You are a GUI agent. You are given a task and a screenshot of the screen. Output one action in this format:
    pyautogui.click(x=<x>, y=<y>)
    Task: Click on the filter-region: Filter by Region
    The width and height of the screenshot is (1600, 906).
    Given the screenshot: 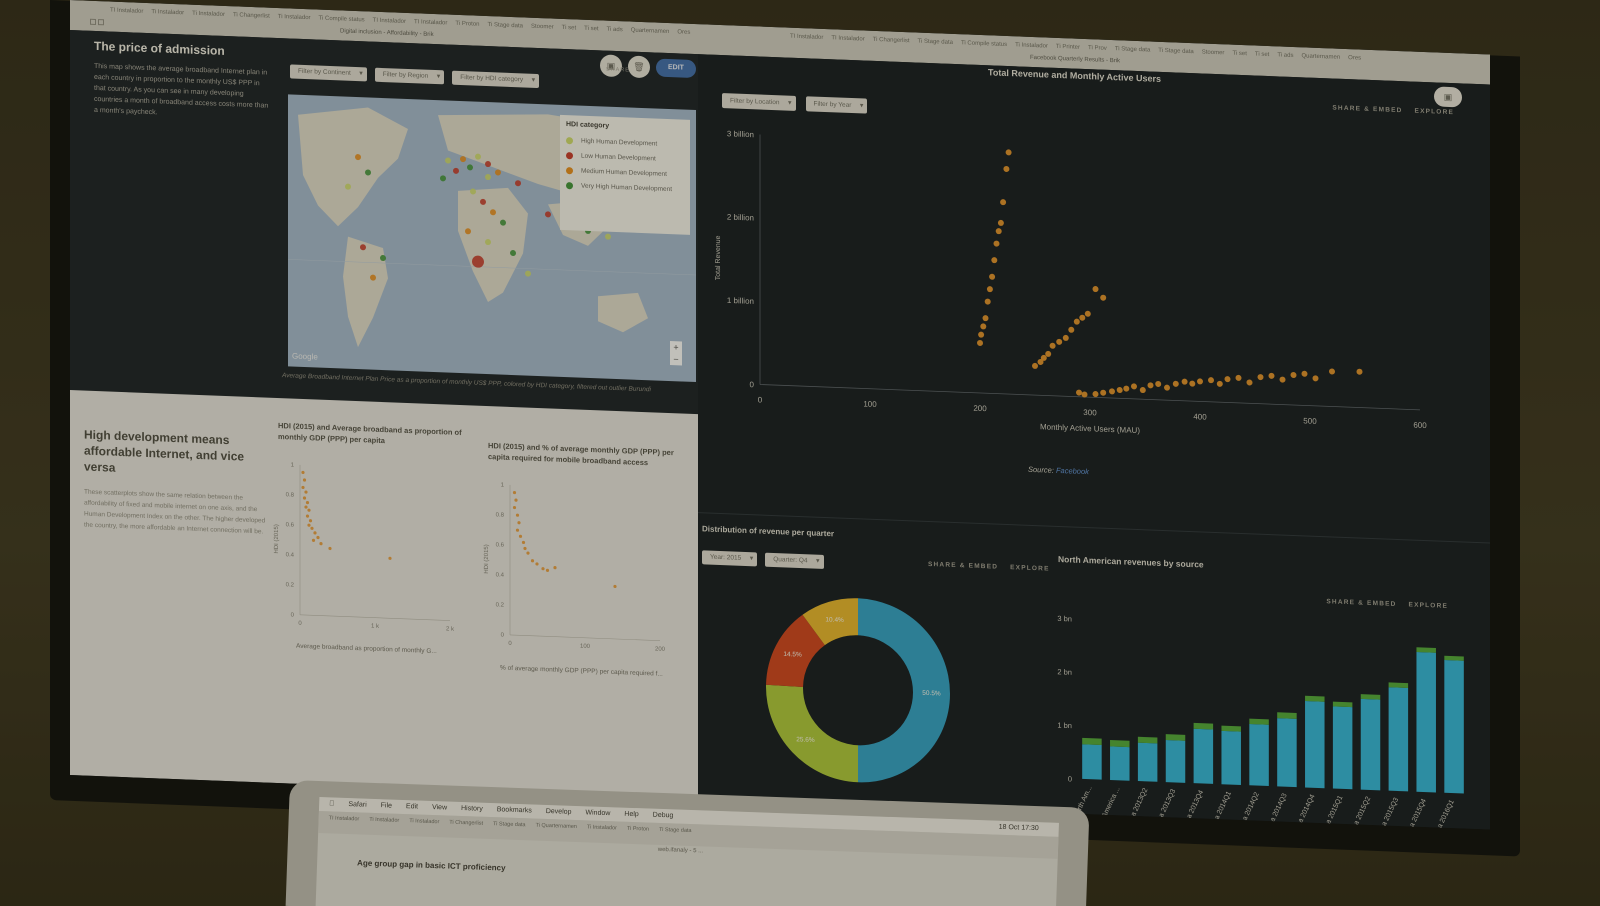 What is the action you would take?
    pyautogui.click(x=409, y=76)
    